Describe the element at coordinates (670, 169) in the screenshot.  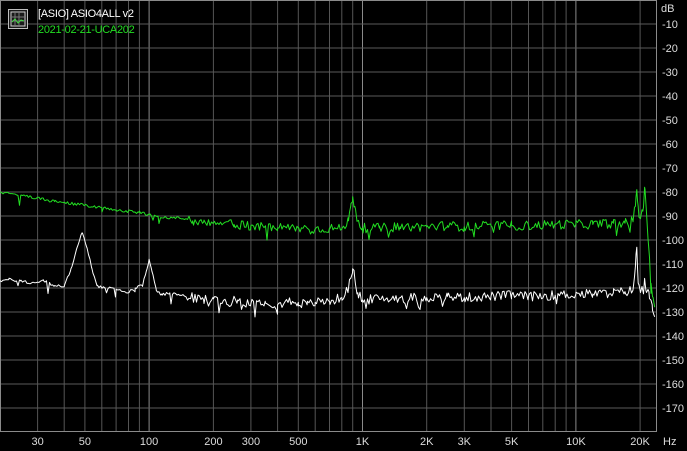
I see `y-tick-label: -70` at that location.